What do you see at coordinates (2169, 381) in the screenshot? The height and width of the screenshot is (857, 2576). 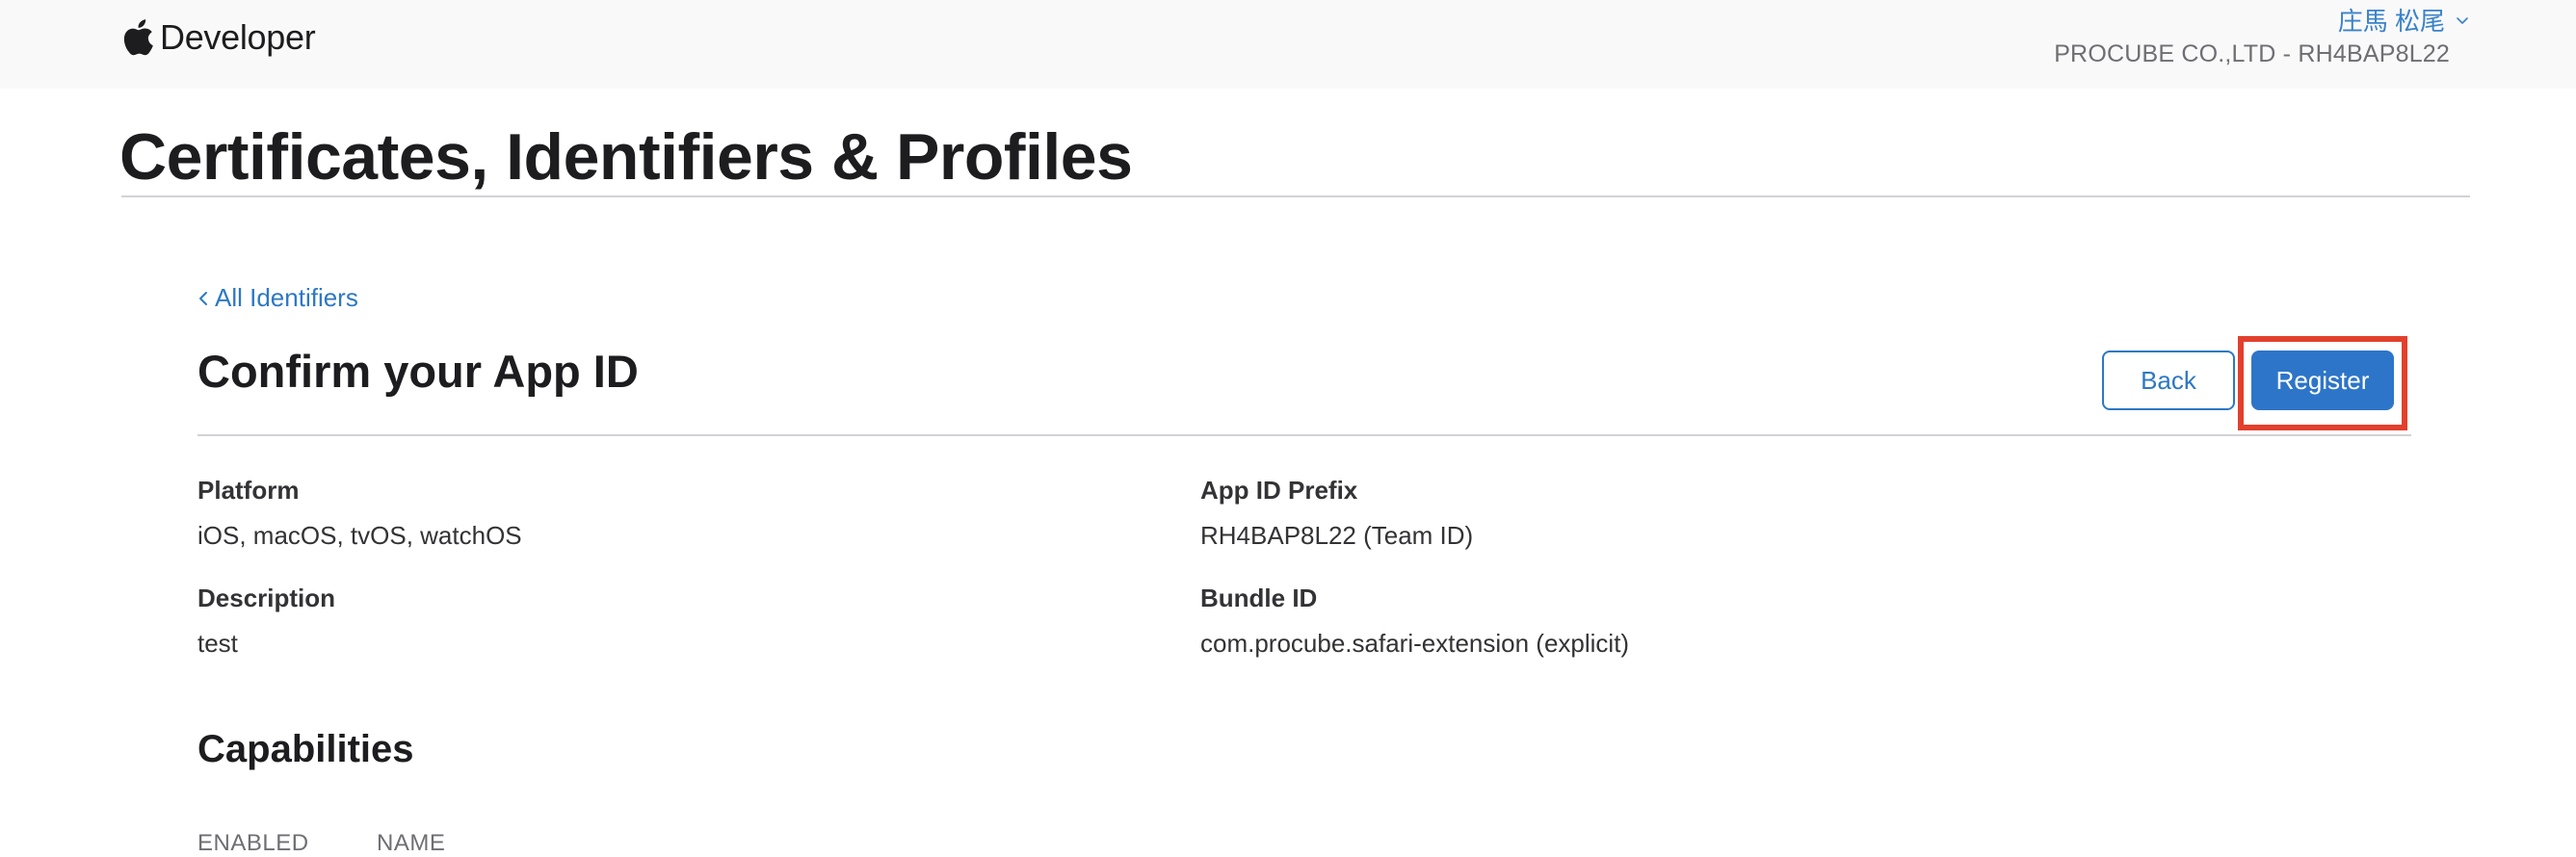 I see `back-button: Back` at bounding box center [2169, 381].